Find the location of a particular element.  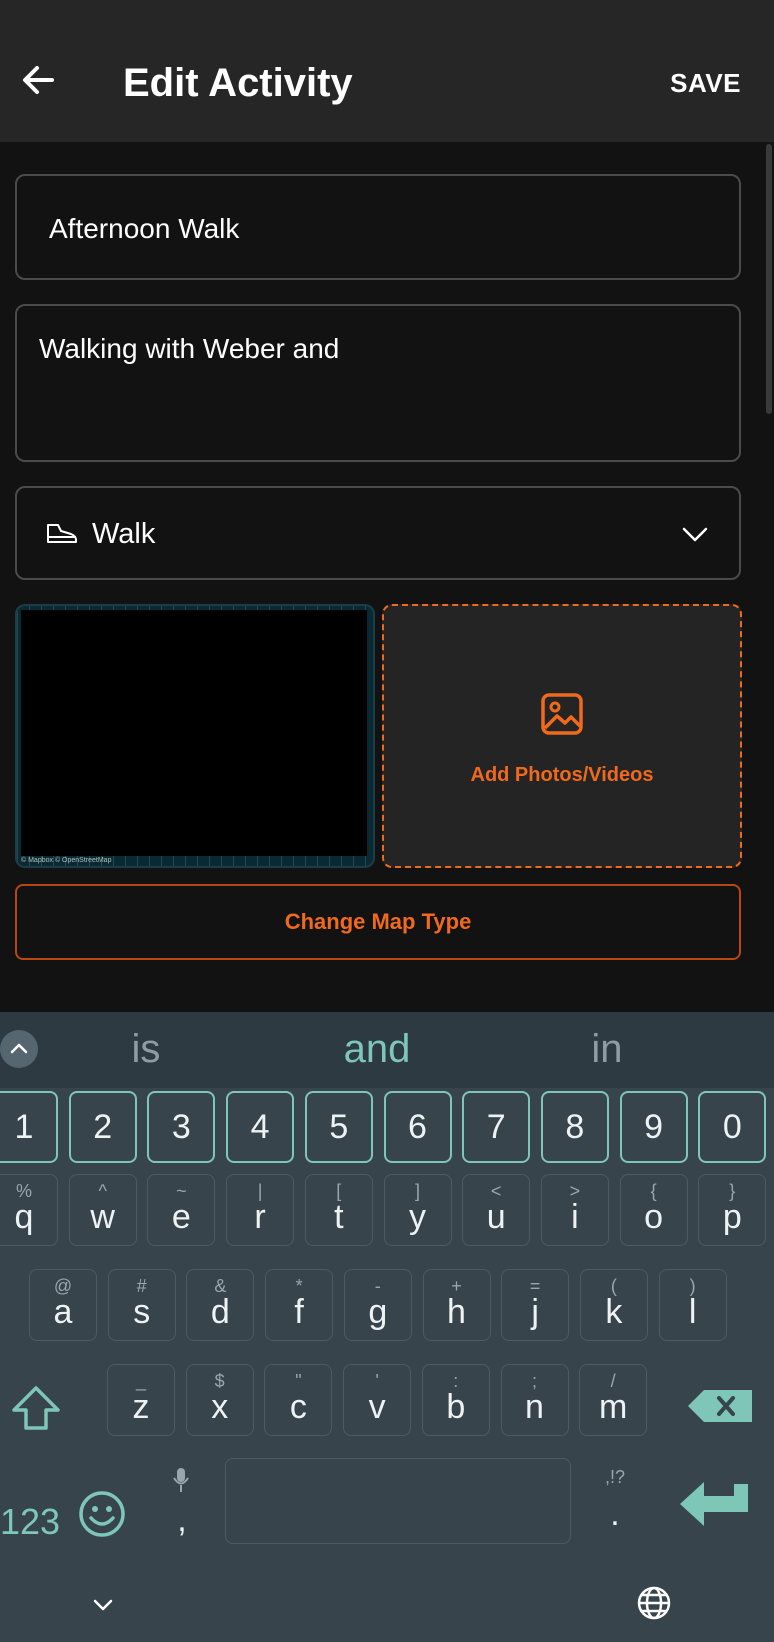

keyboard-key: {o is located at coordinates (653, 1210).